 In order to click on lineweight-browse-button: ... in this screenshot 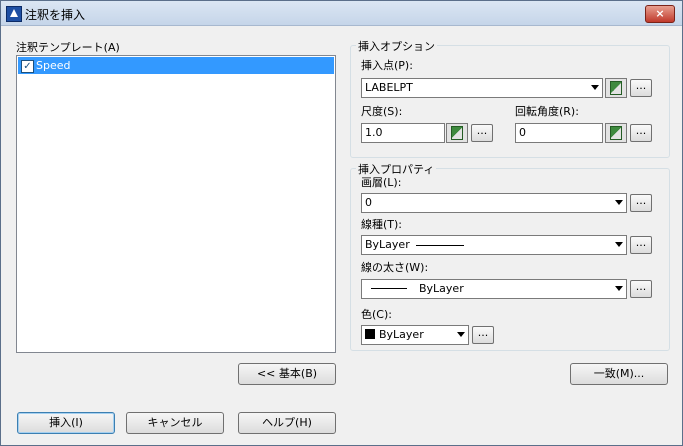, I will do `click(641, 289)`.